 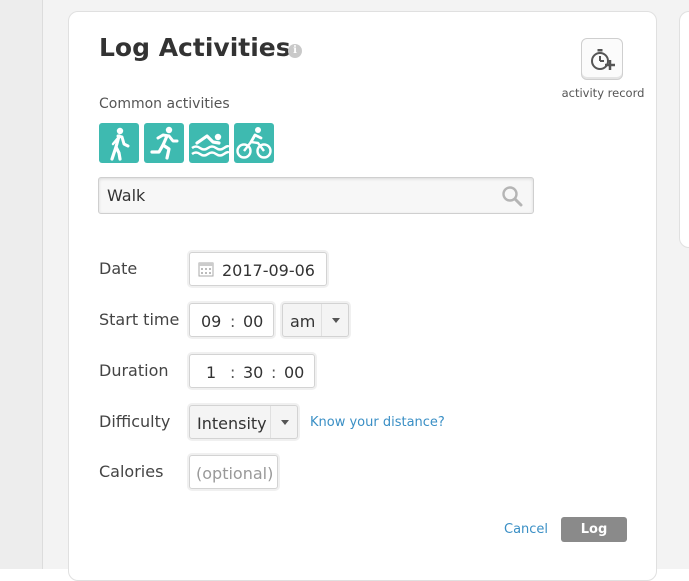 I want to click on start-time-label: Start time, so click(x=139, y=319).